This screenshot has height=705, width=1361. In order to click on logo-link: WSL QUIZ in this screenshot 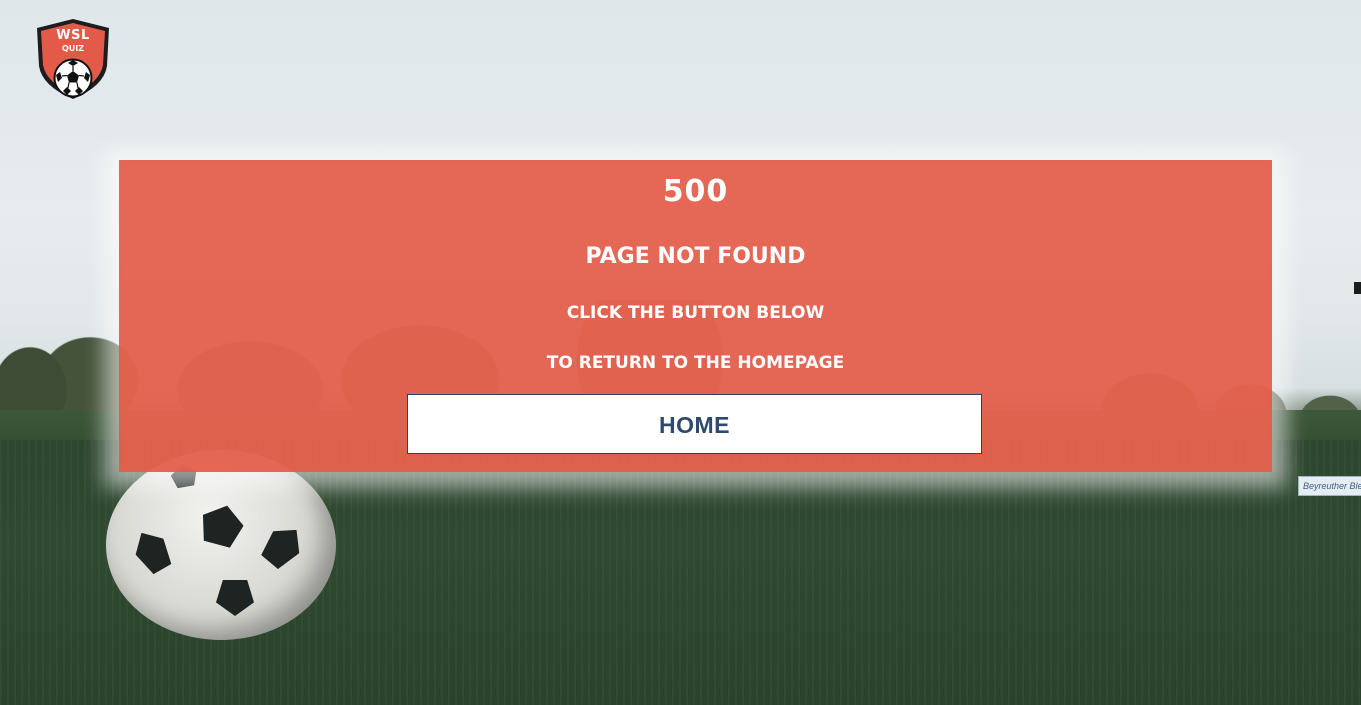, I will do `click(73, 59)`.